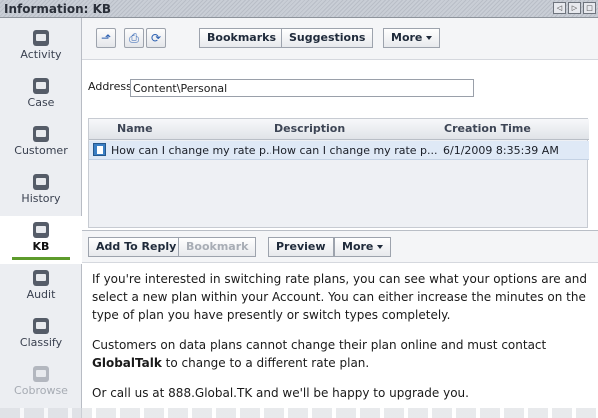 The image size is (598, 418). What do you see at coordinates (41, 230) in the screenshot?
I see `kb-icon` at bounding box center [41, 230].